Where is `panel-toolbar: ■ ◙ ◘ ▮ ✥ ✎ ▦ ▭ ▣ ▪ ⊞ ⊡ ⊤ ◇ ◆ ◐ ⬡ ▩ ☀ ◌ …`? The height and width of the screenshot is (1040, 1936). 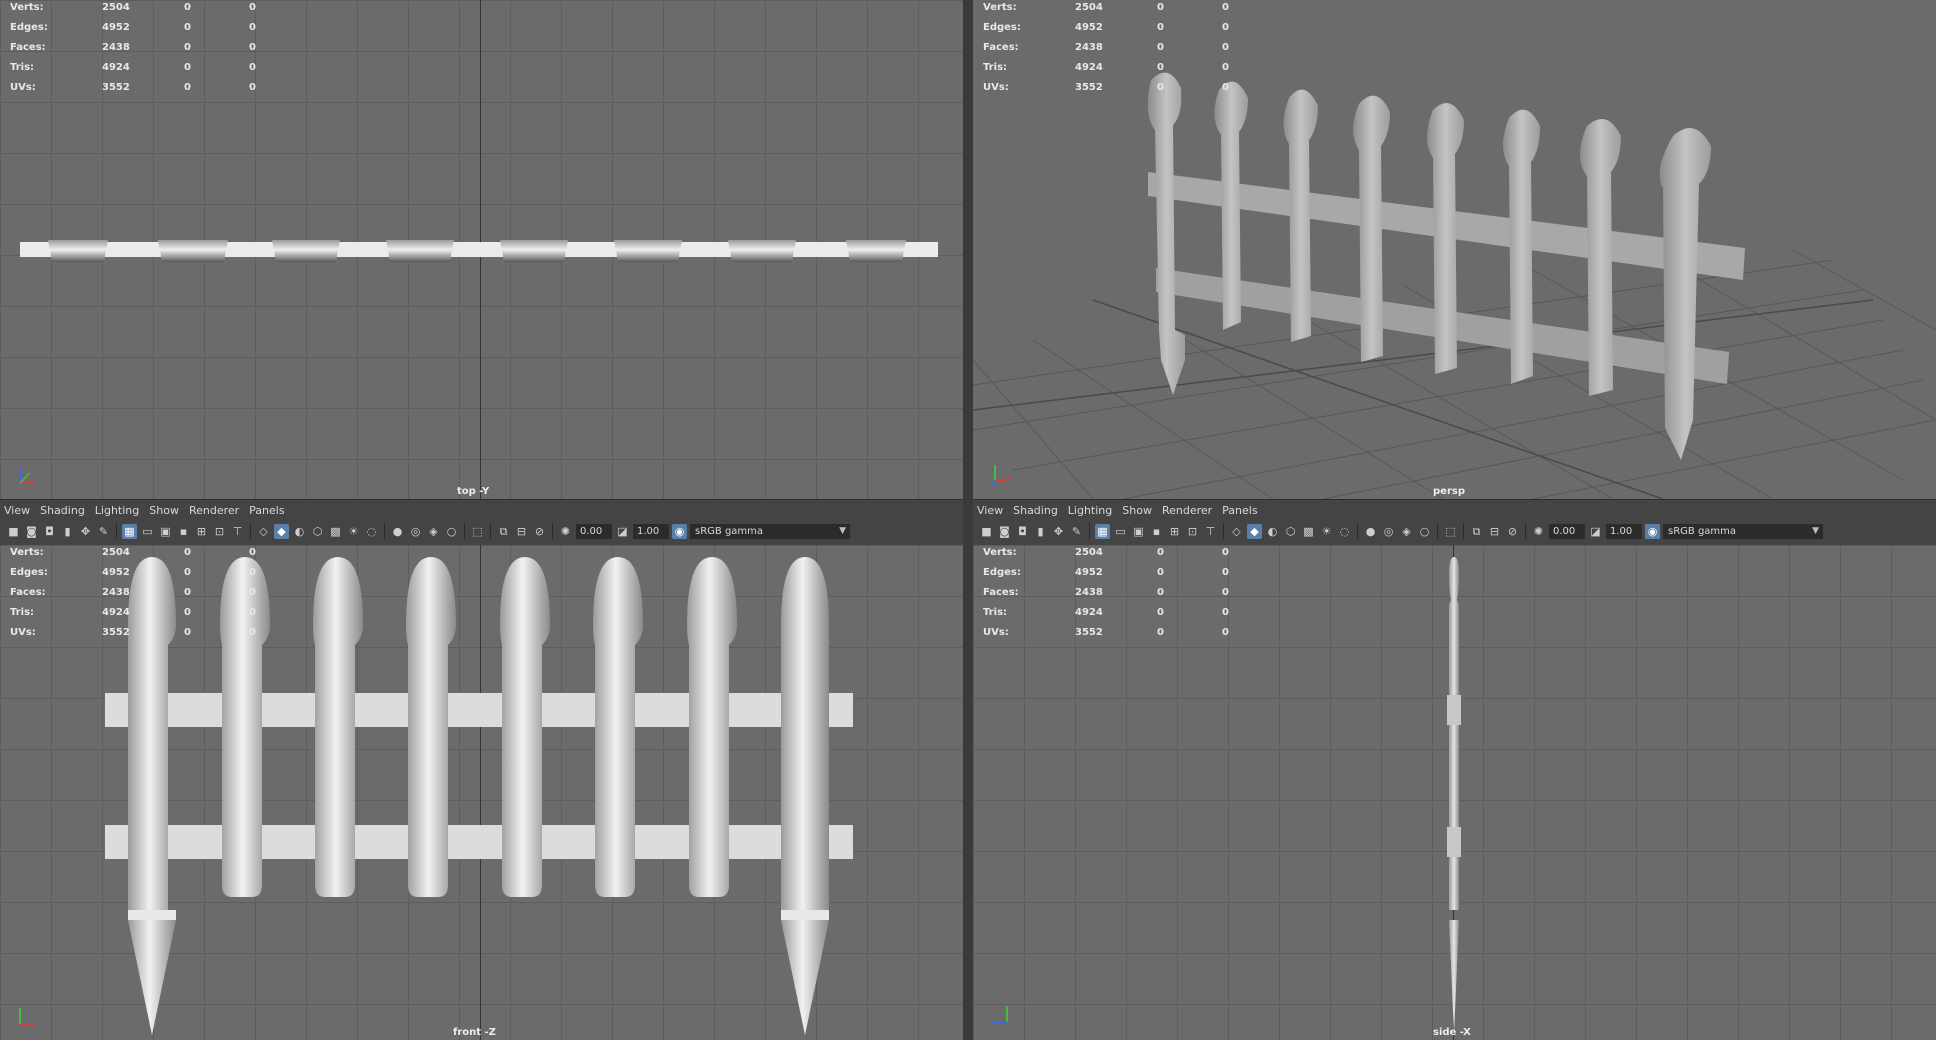
panel-toolbar: ■ ◙ ◘ ▮ ✥ ✎ ▦ ▭ ▣ ▪ ⊞ ⊡ ⊤ ◇ ◆ ◐ ⬡ ▩ ☀ ◌ … is located at coordinates (481, 531).